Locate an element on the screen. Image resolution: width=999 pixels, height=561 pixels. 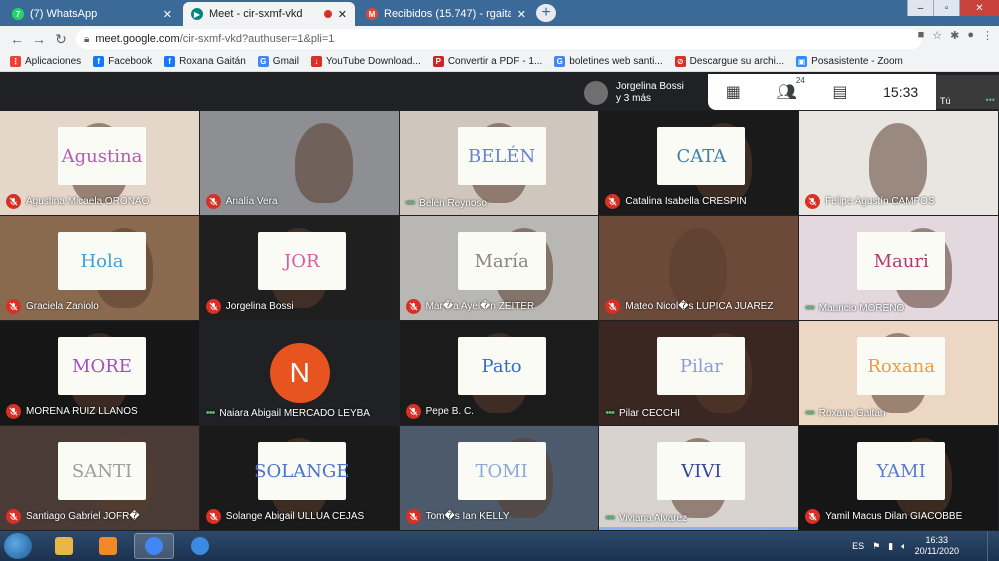
browser-tab: ▶ Meet - cir-sxmf-vkd ✕ is located at coordinates (269, 14).